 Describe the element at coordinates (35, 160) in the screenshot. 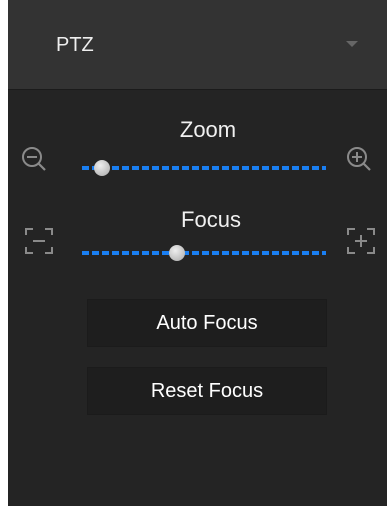

I see `zoom-out-icon` at that location.